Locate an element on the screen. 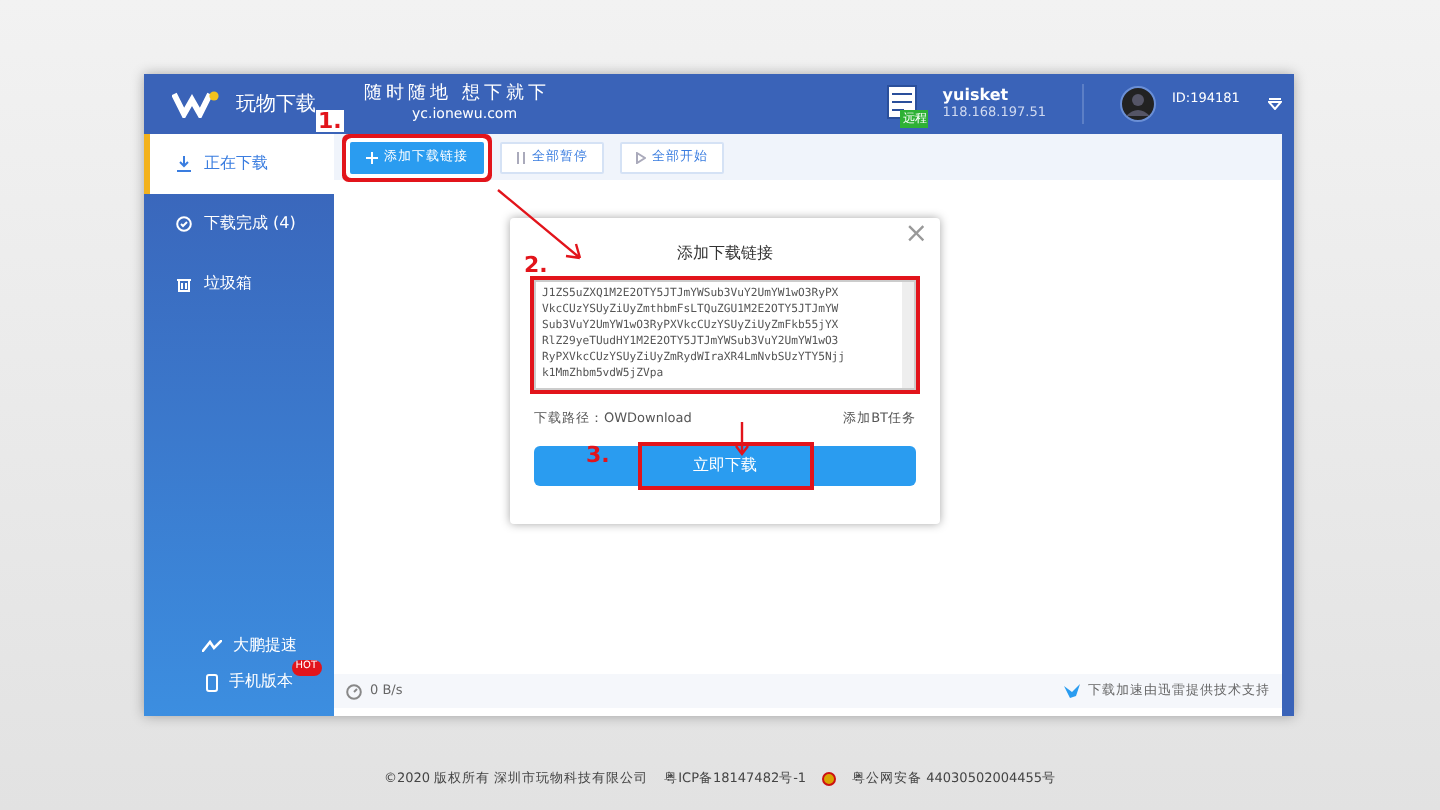  slogan: 随时随地 想下就下 is located at coordinates (457, 95).